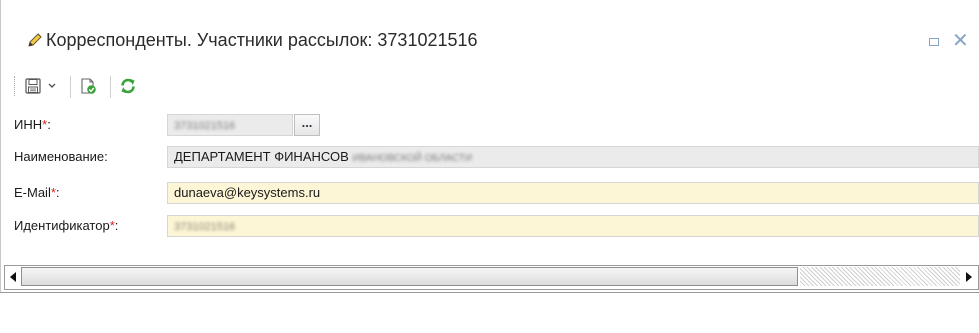 Image resolution: width=979 pixels, height=333 pixels. Describe the element at coordinates (61, 156) in the screenshot. I see `name-label: Наименование:` at that location.